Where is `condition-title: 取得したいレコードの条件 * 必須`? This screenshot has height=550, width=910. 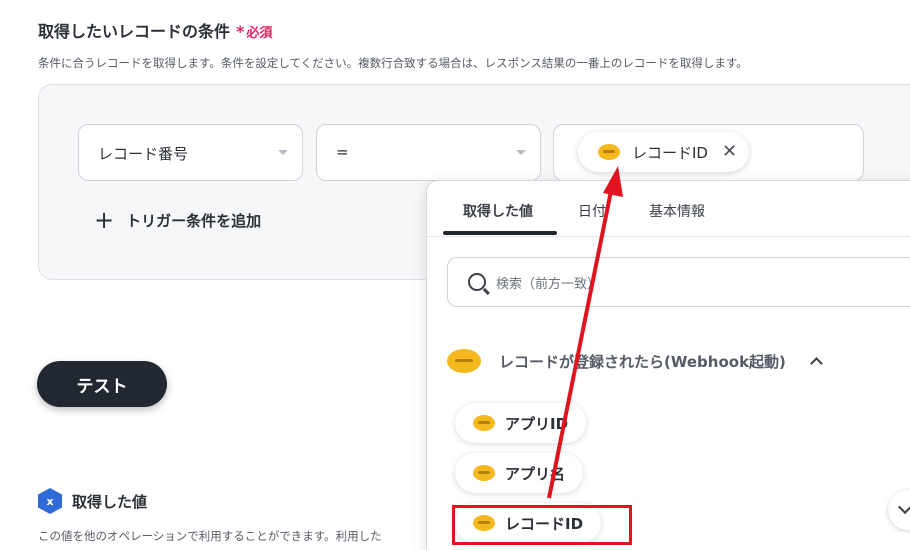 condition-title: 取得したいレコードの条件 * 必須 is located at coordinates (155, 30).